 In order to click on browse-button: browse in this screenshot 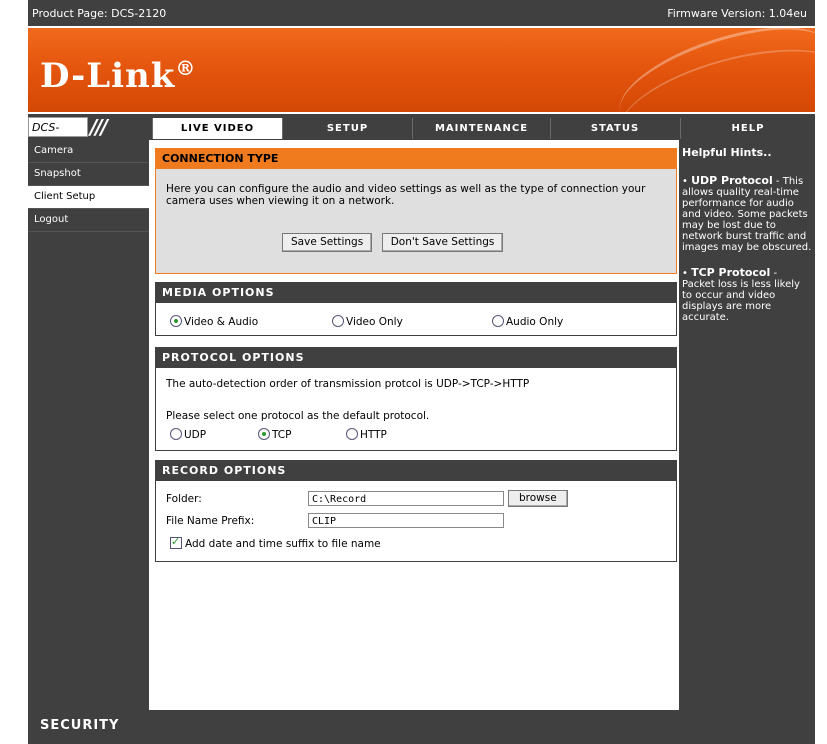, I will do `click(538, 498)`.